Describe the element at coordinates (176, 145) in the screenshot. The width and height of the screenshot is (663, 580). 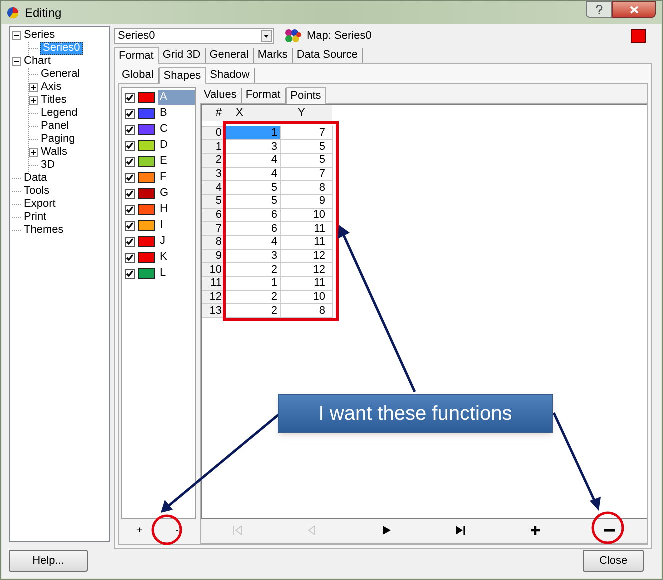
I see `shape-item: D` at that location.